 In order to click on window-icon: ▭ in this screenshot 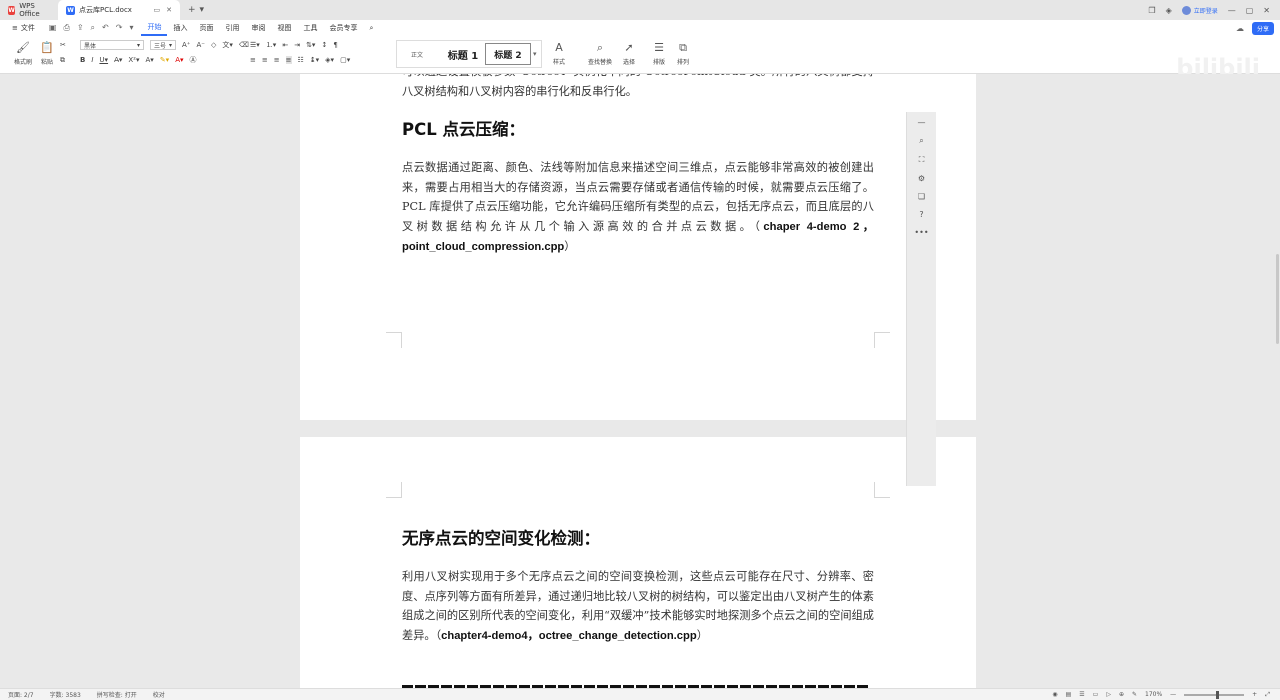, I will do `click(157, 10)`.